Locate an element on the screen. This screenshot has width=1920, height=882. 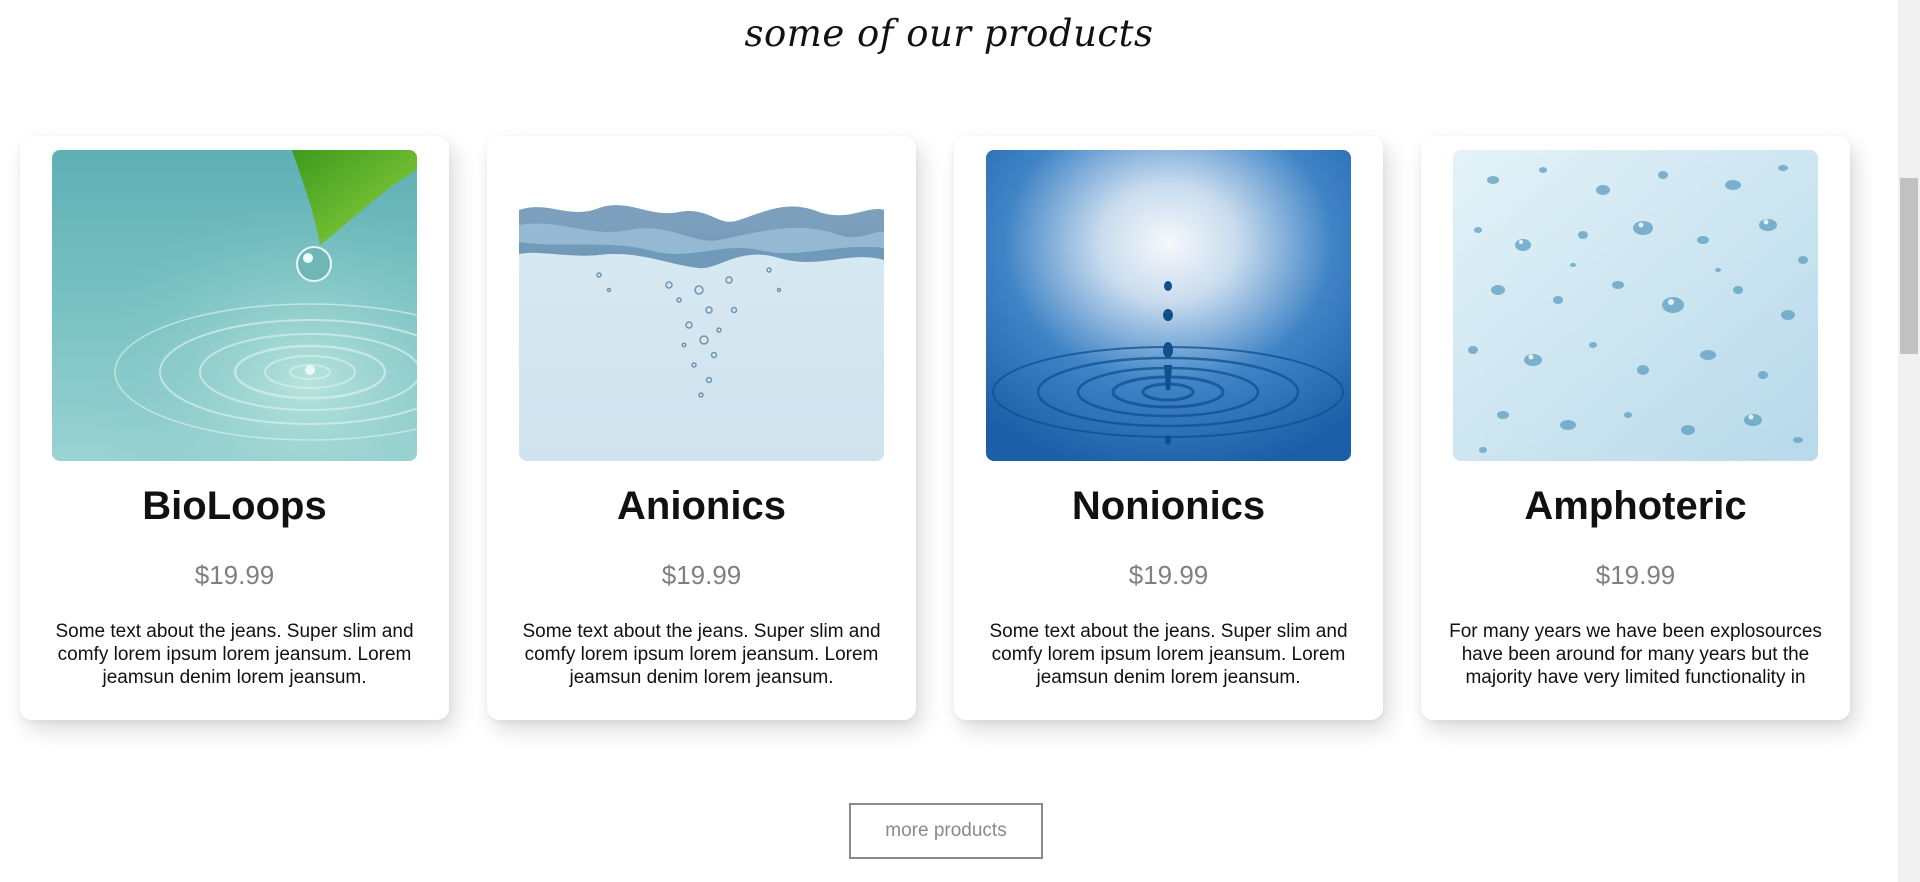
section-title: some of our products is located at coordinates (949, 33).